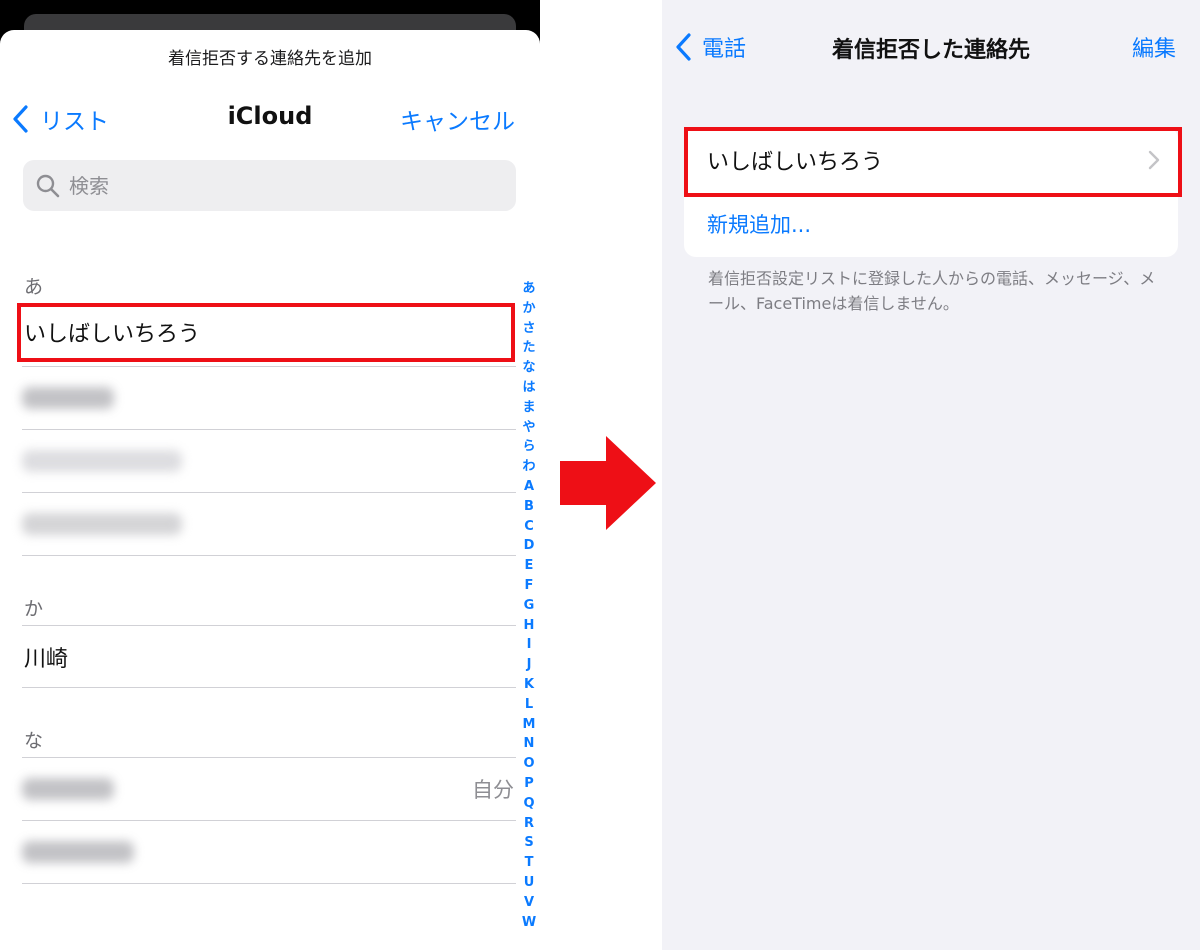  I want to click on index-letter: W, so click(529, 923).